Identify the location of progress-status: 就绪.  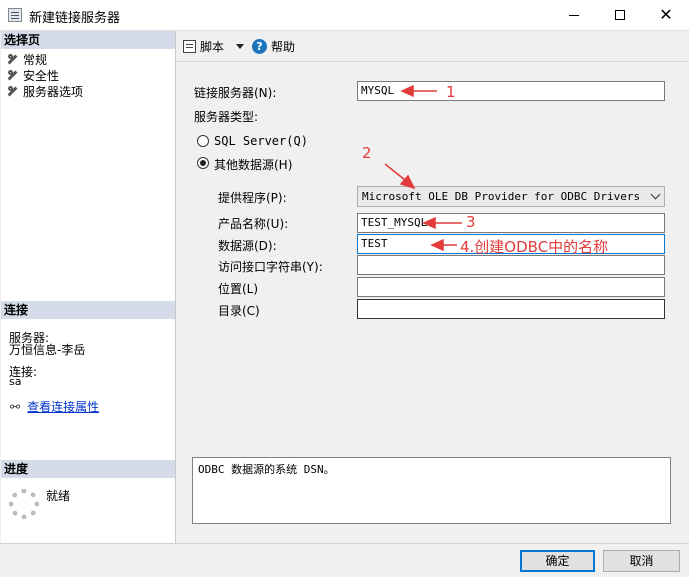
(58, 496).